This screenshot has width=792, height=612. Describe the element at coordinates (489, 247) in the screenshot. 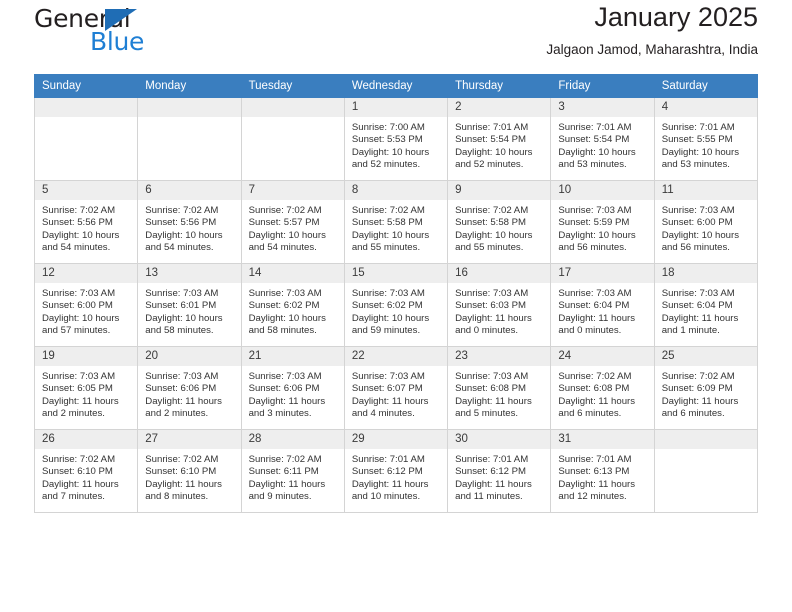

I see `daylight-text-line2: and 55 minutes.` at that location.